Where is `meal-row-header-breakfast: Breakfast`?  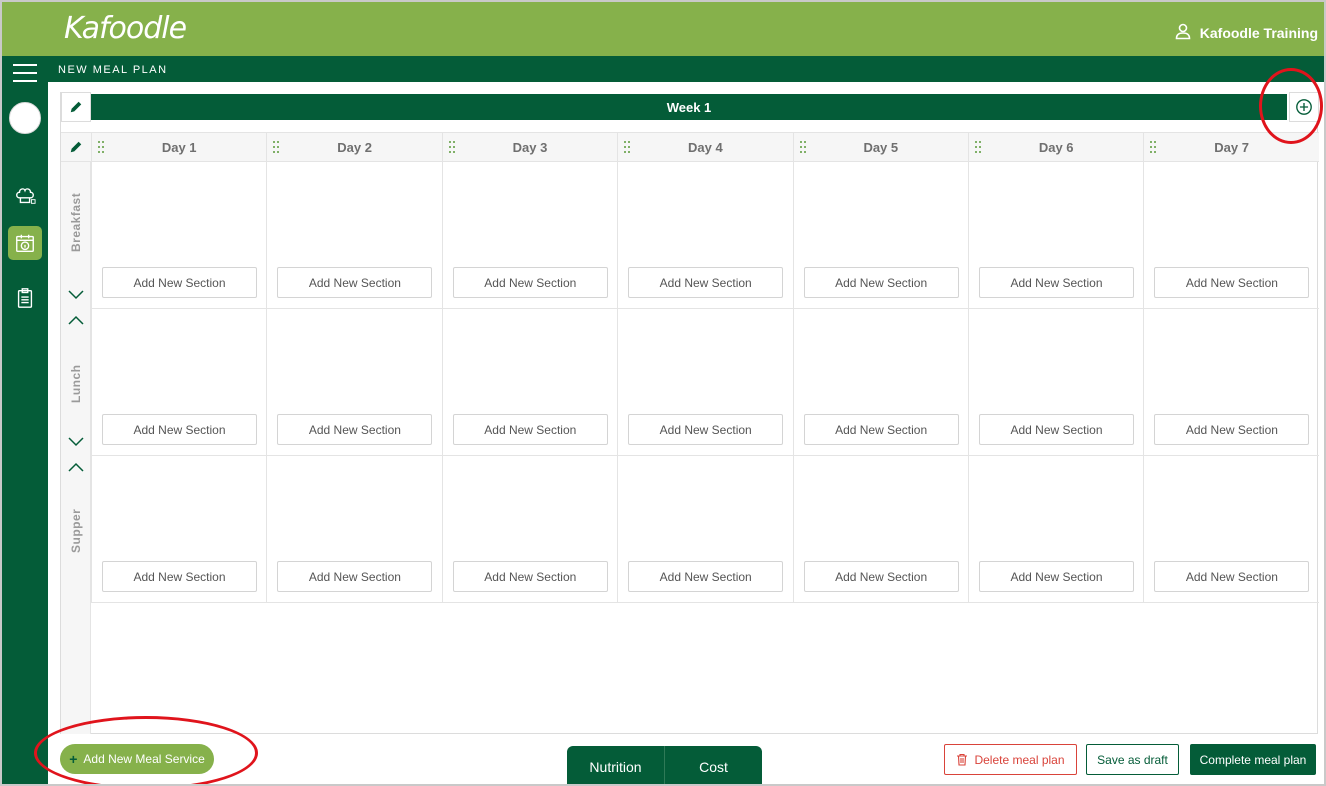 meal-row-header-breakfast: Breakfast is located at coordinates (76, 235).